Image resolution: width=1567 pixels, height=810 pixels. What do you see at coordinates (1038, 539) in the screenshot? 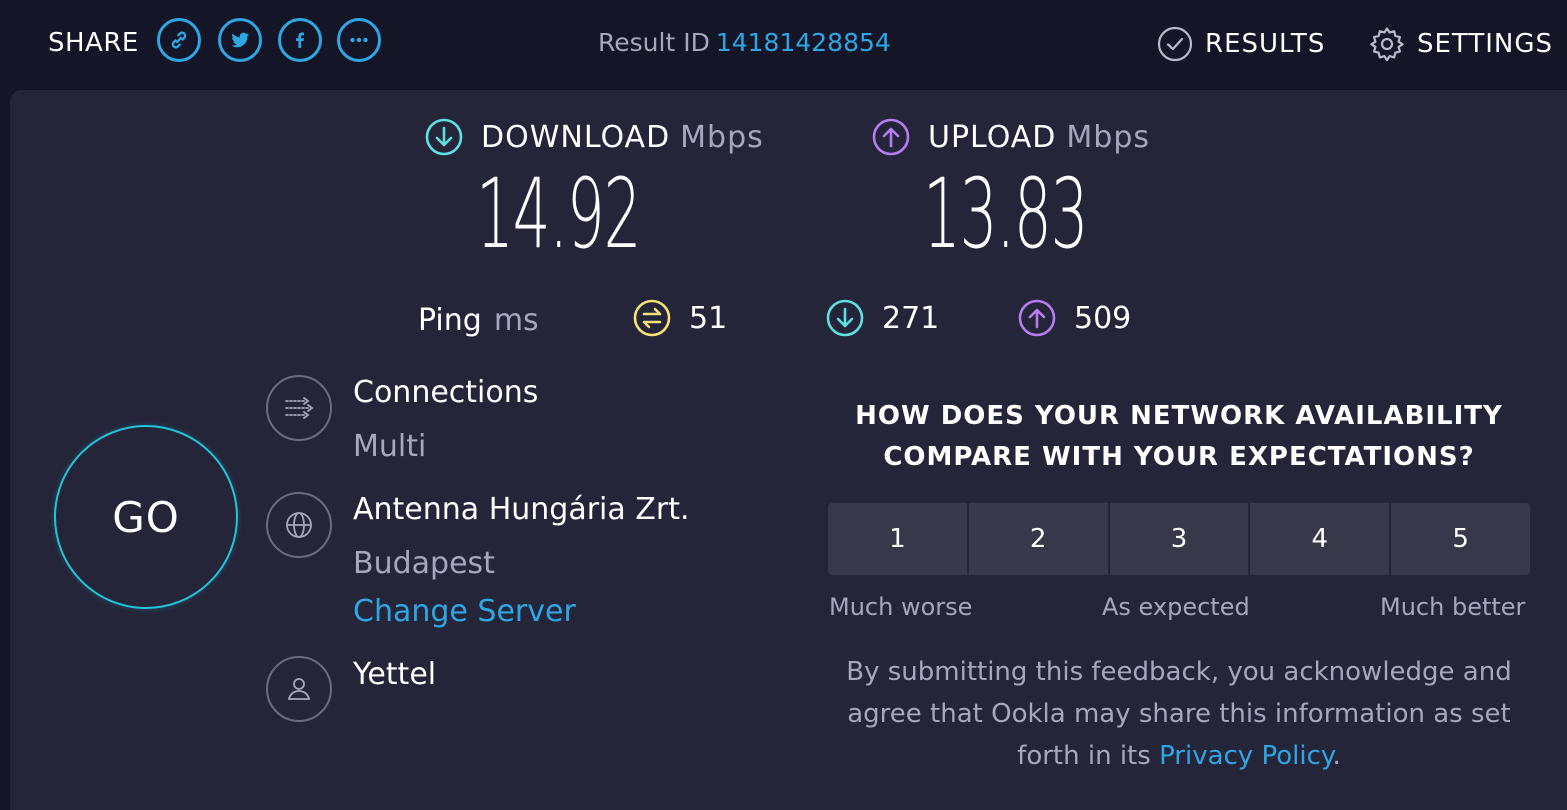
I see `rating-button-2: 2` at bounding box center [1038, 539].